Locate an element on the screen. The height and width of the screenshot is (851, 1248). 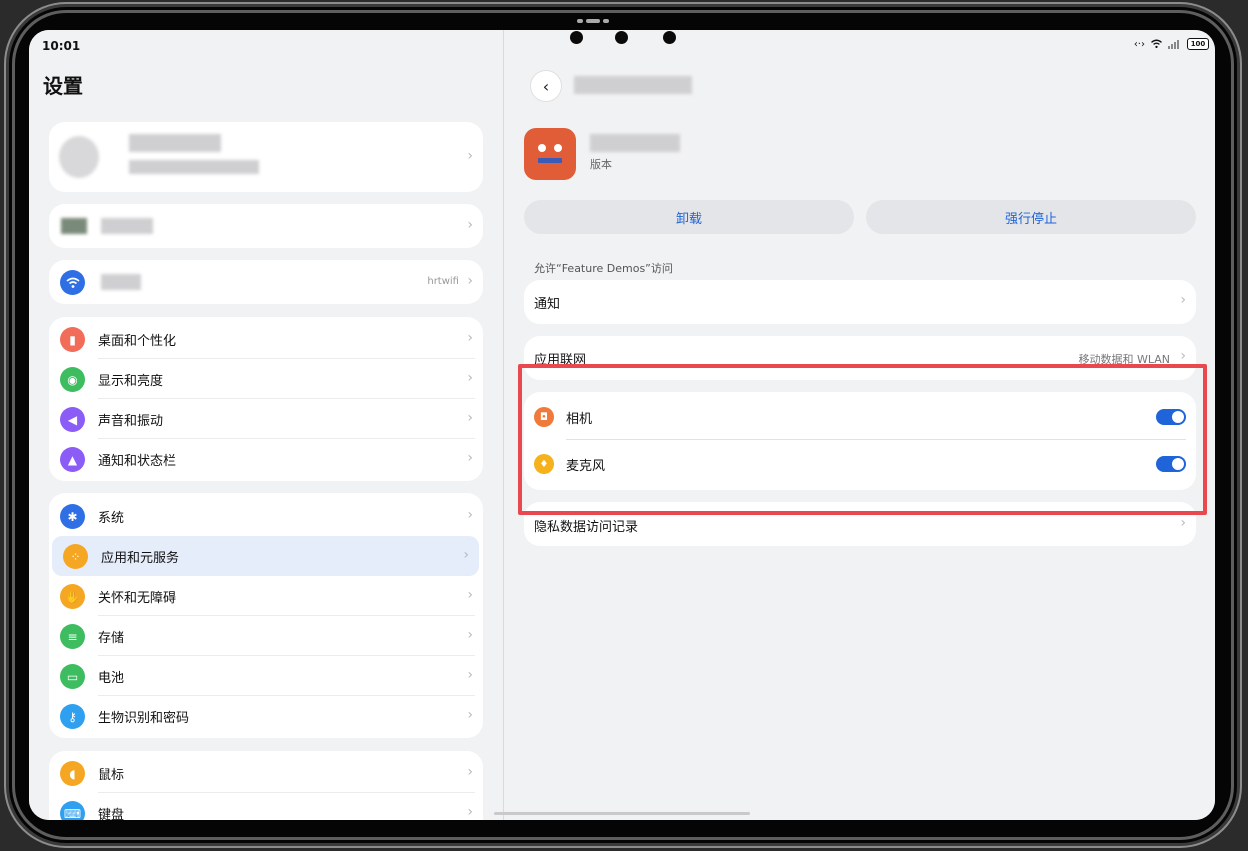
settings-item-accessibility: ✋ 关怀和无障碍 › is located at coordinates (266, 596).